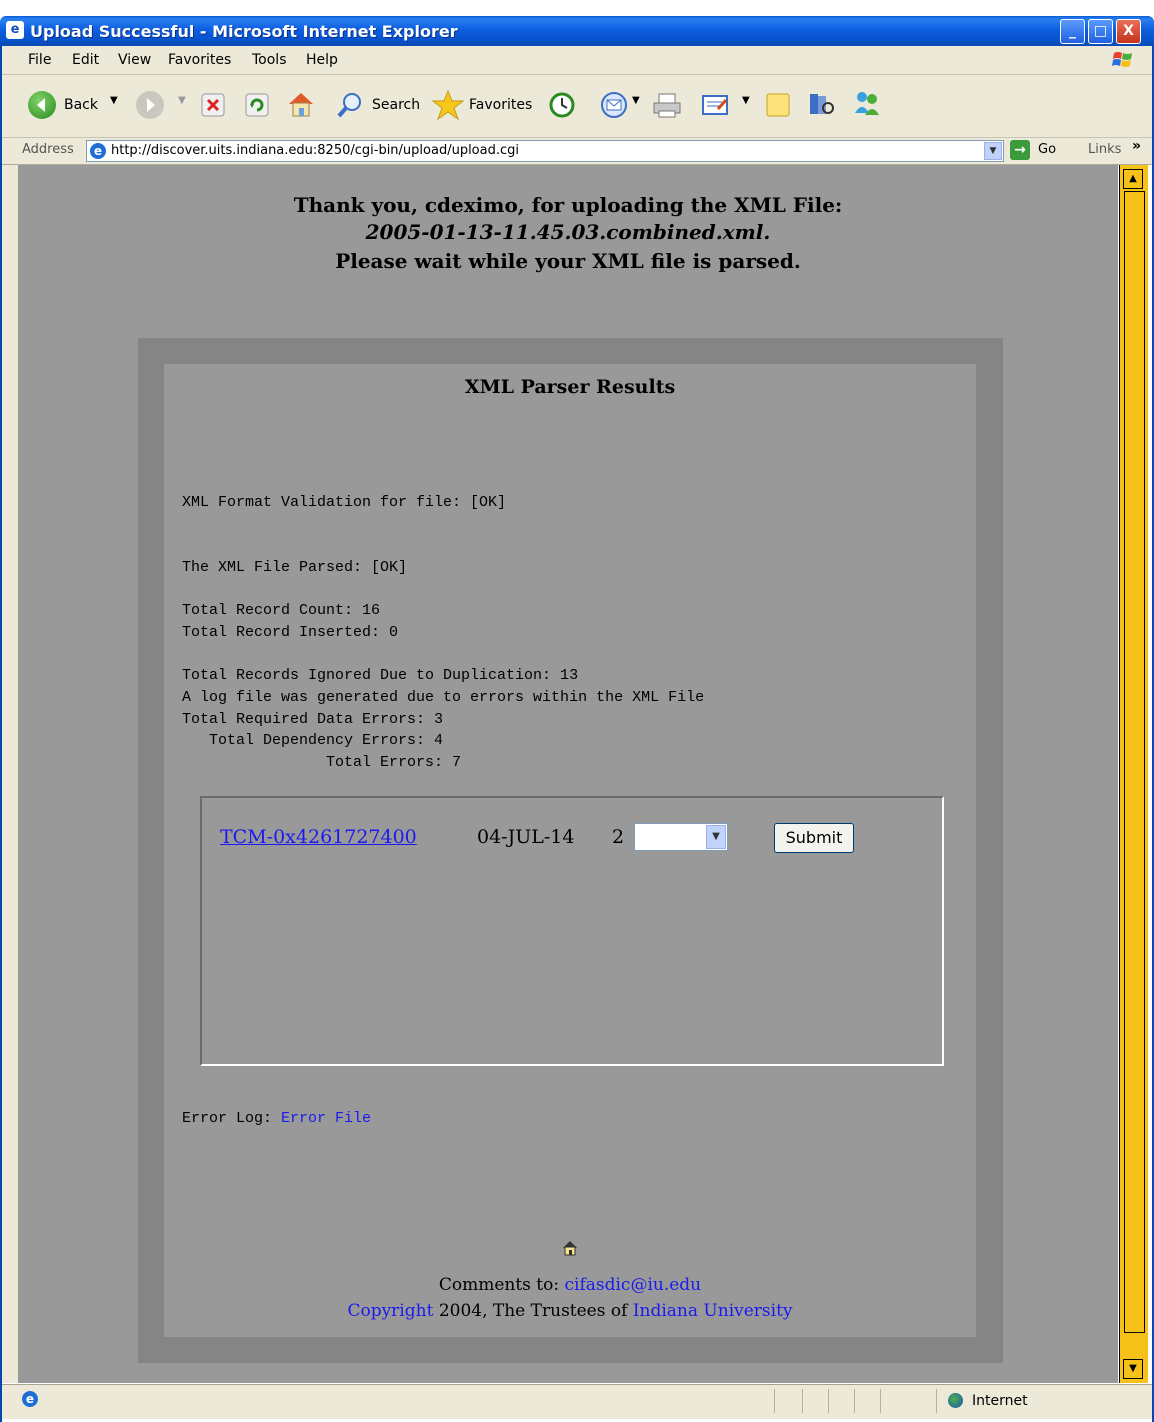 The width and height of the screenshot is (1154, 1422). Describe the element at coordinates (85, 60) in the screenshot. I see `menu-edit: Edit` at that location.